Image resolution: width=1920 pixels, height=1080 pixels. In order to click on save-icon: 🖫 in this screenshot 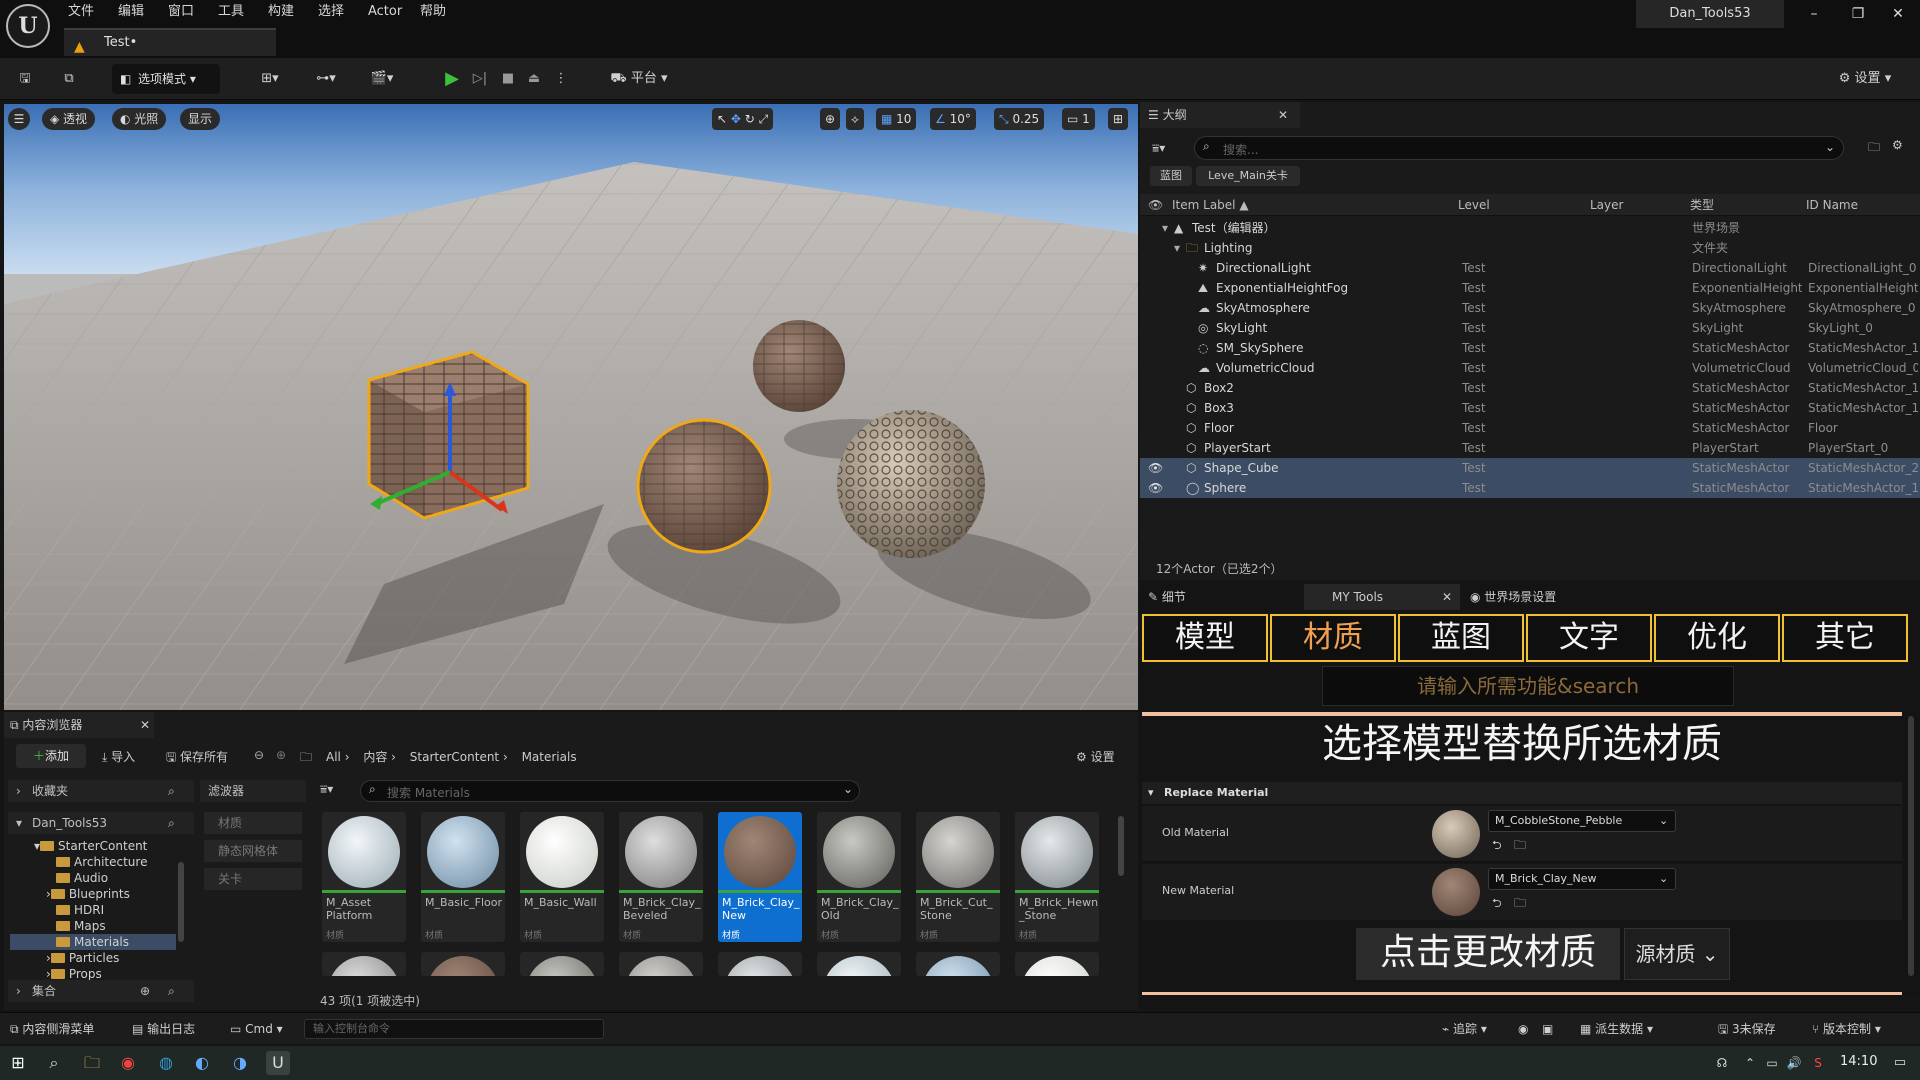, I will do `click(25, 79)`.